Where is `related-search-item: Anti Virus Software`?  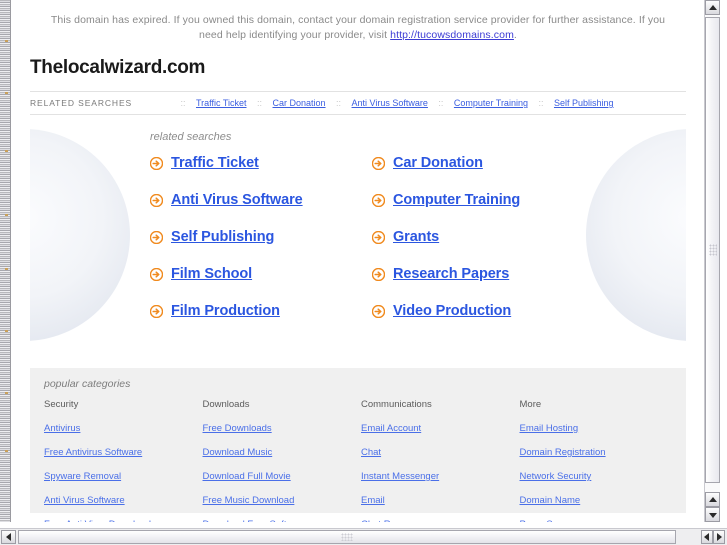 related-search-item: Anti Virus Software is located at coordinates (260, 200).